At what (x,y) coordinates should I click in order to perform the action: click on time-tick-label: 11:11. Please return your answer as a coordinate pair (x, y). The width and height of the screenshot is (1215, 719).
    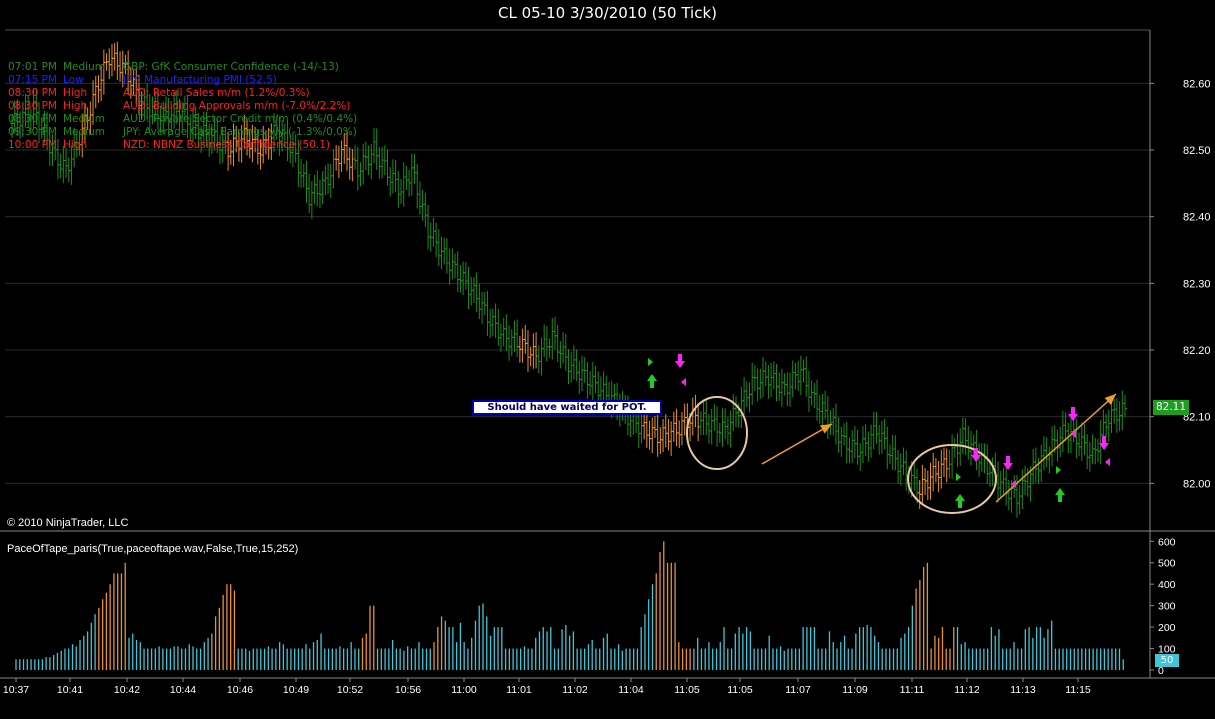
    Looking at the image, I should click on (912, 690).